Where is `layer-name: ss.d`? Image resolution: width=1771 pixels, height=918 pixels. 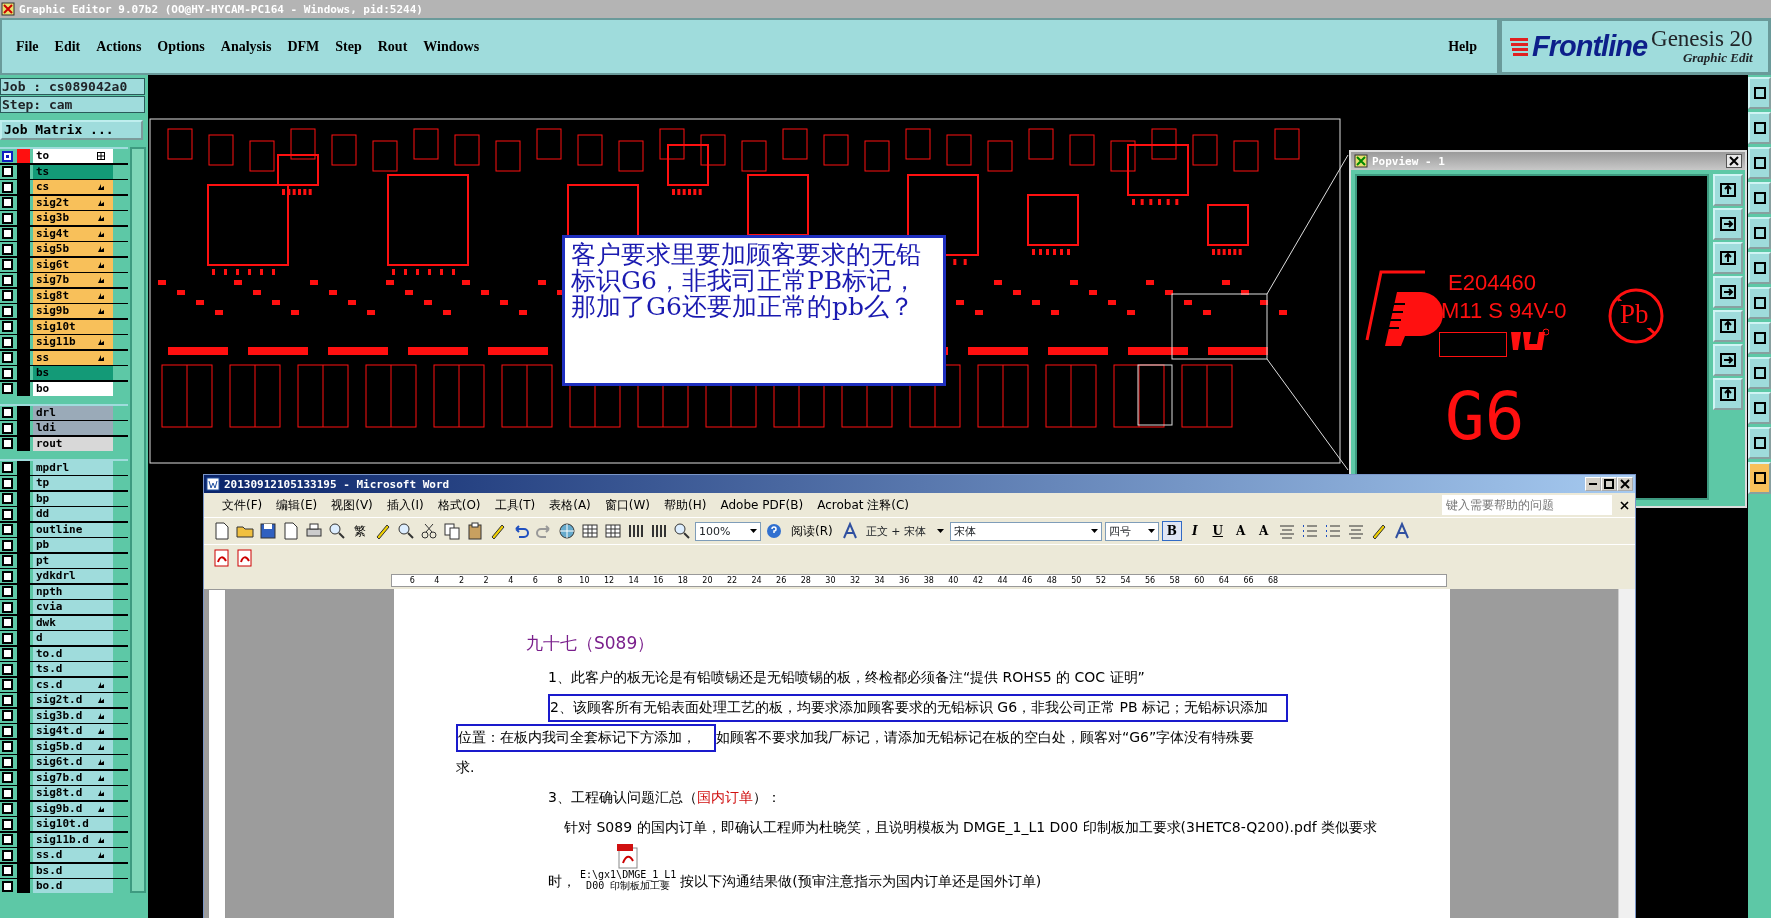
layer-name: ss.d is located at coordinates (73, 855).